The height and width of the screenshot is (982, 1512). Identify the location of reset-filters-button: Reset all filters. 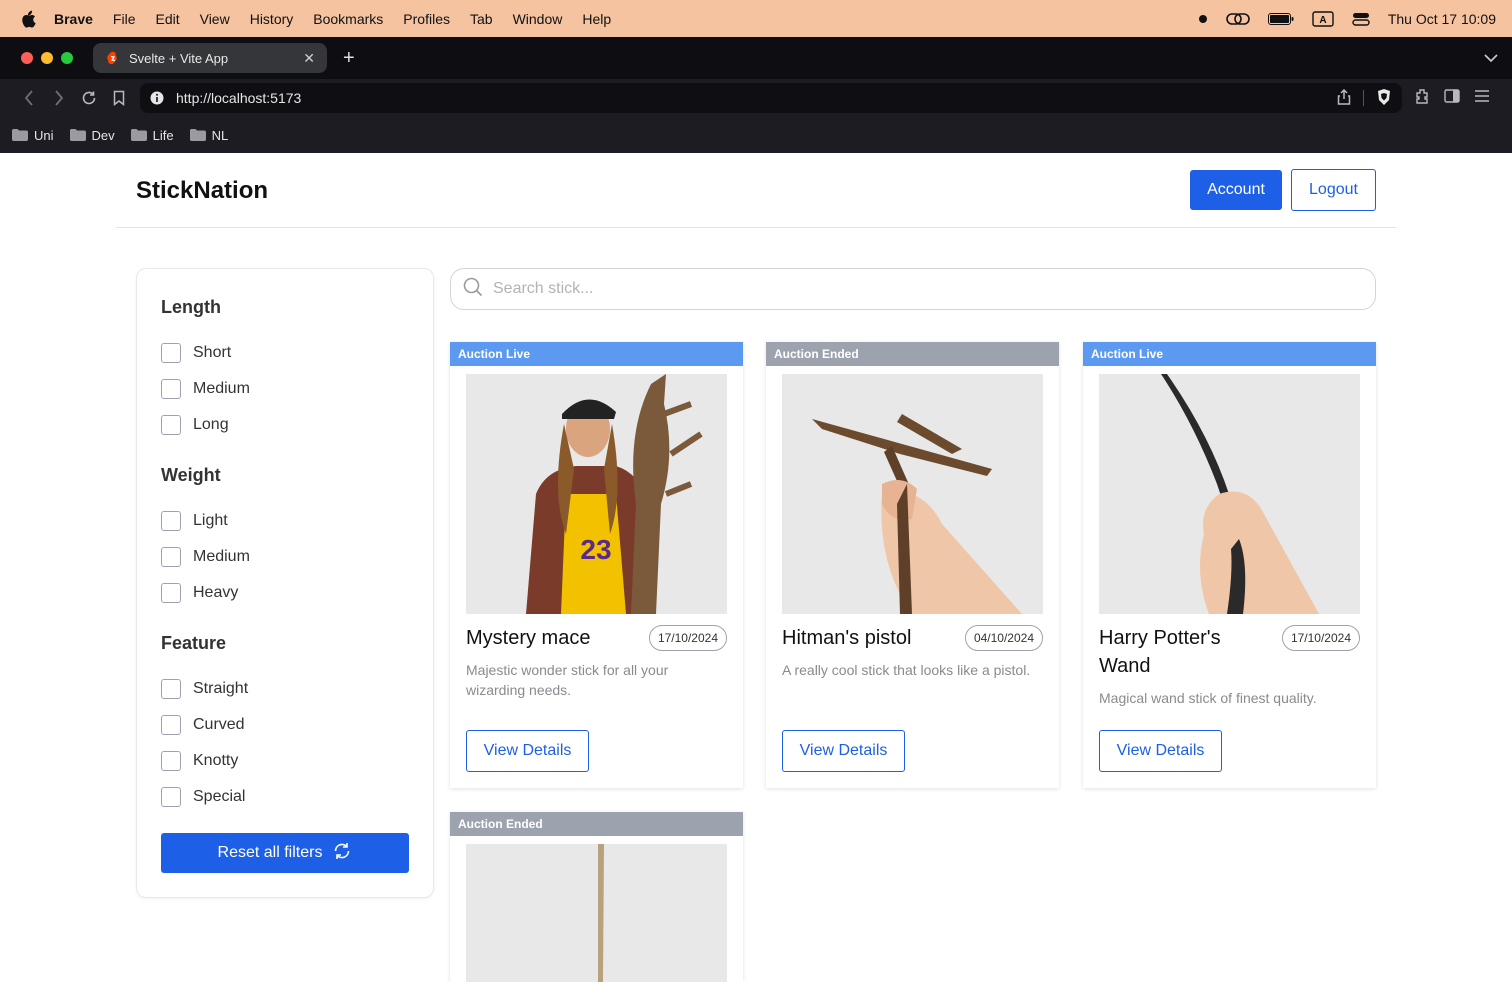
(285, 853).